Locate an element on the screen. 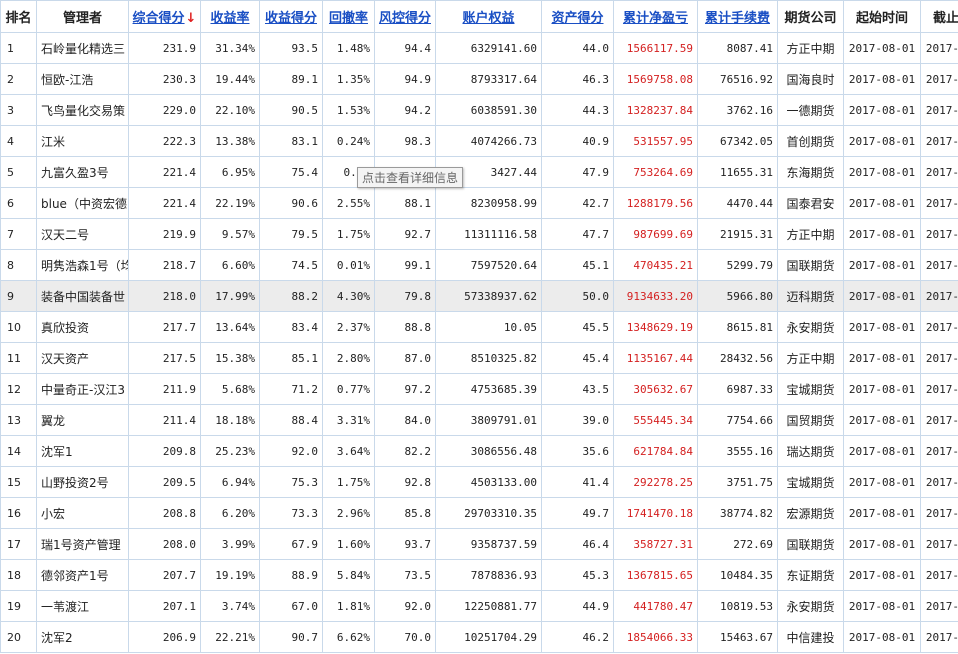  asset-score-cell: 43.5 is located at coordinates (577, 389).